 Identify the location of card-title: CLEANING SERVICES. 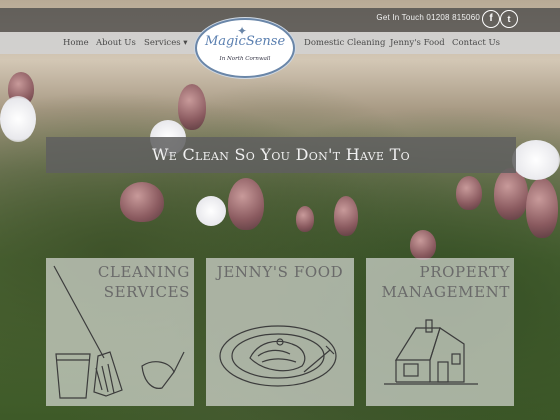
(144, 282).